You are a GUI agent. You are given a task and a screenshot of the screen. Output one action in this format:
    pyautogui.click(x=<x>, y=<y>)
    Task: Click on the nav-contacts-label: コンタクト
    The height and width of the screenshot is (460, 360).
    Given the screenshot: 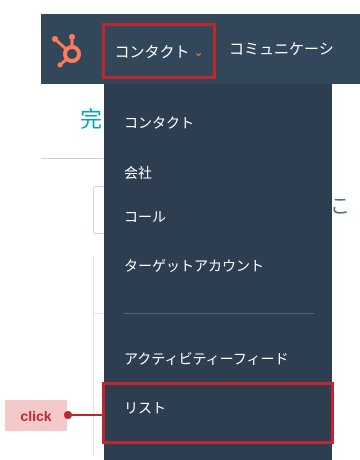 What is the action you would take?
    pyautogui.click(x=152, y=51)
    